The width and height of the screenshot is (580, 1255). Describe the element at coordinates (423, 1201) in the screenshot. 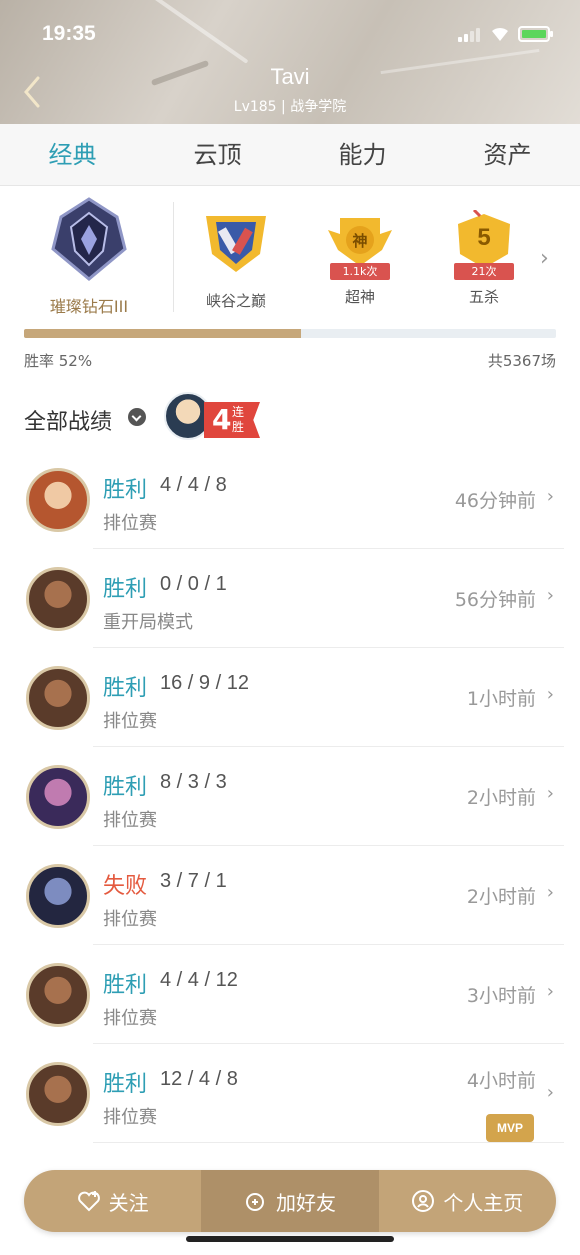

I see `user-icon` at that location.